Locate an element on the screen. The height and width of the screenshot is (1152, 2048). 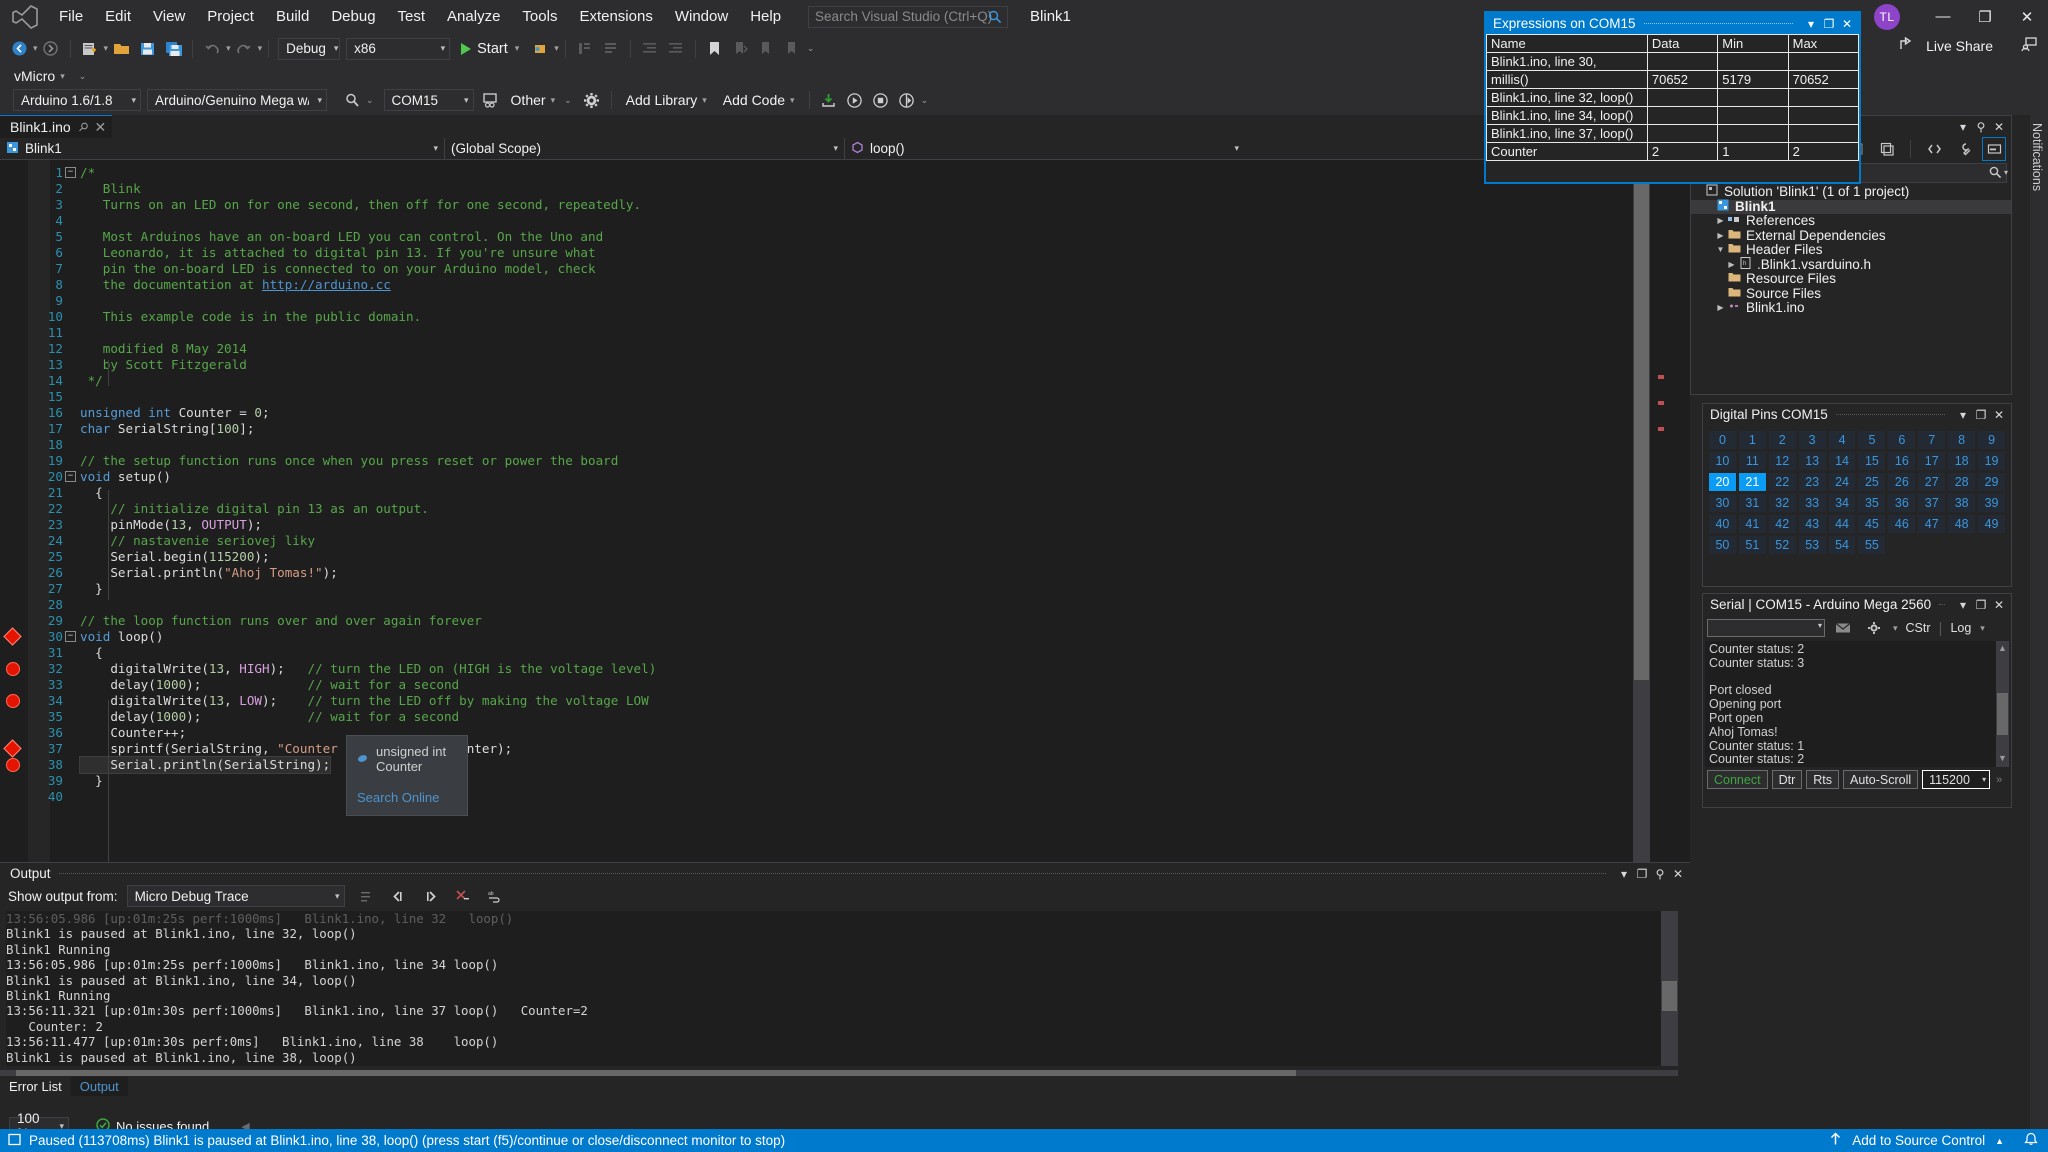
document-tab-blink1: Blink1.ino ⚲ ✕ is located at coordinates (56, 126).